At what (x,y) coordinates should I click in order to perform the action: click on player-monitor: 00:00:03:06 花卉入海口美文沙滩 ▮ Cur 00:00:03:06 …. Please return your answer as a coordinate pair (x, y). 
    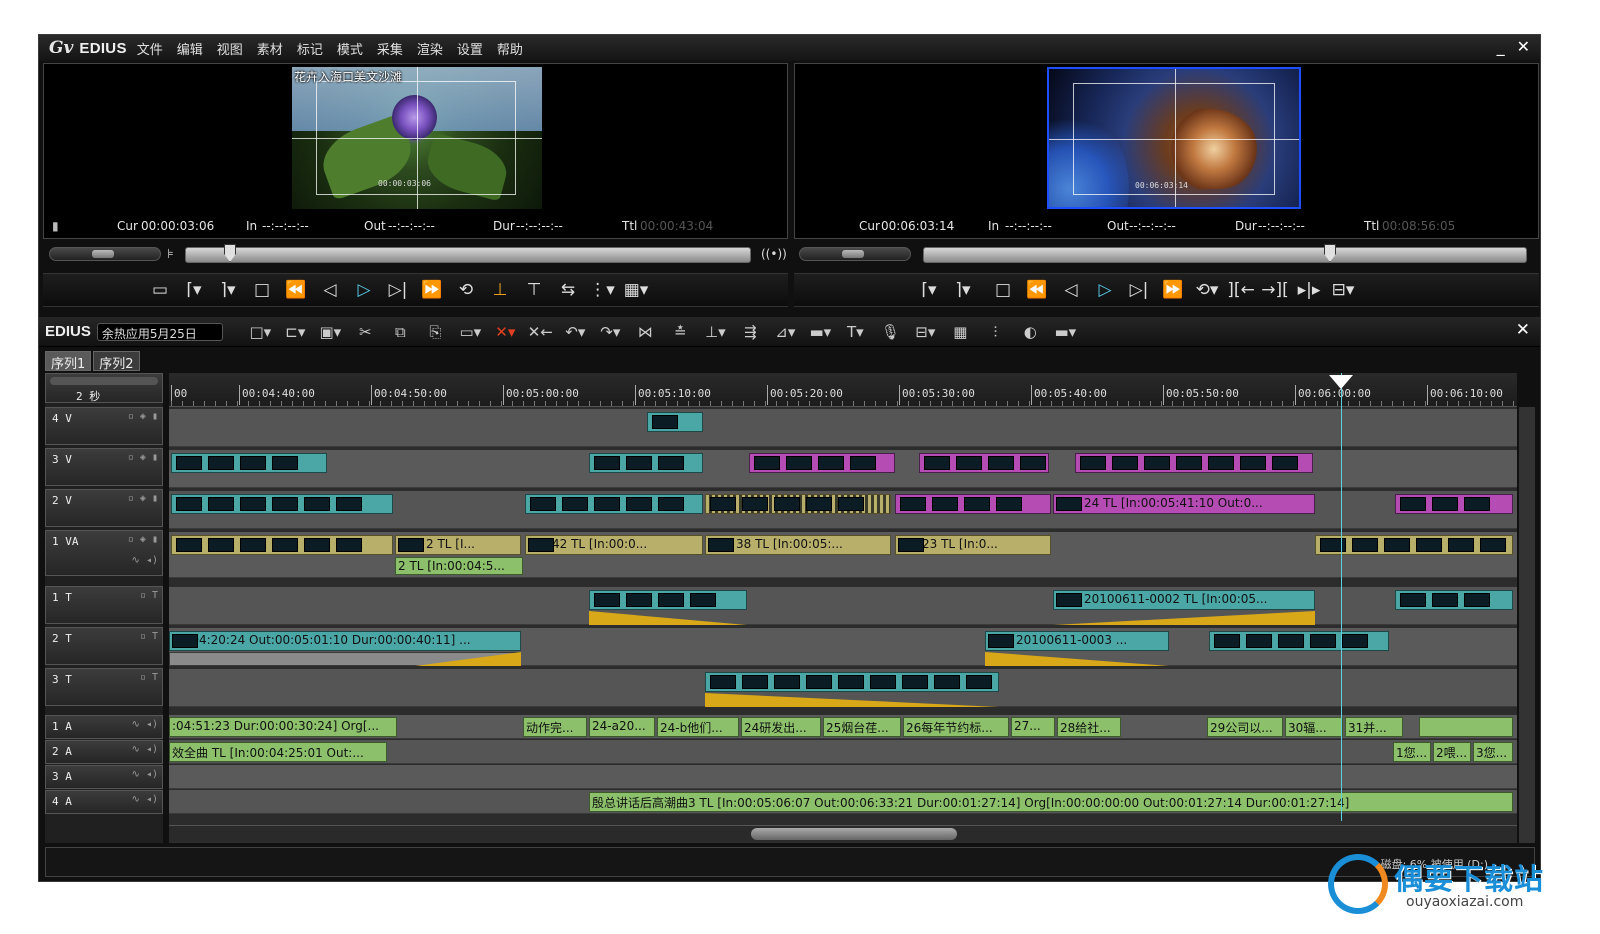
    Looking at the image, I should click on (415, 151).